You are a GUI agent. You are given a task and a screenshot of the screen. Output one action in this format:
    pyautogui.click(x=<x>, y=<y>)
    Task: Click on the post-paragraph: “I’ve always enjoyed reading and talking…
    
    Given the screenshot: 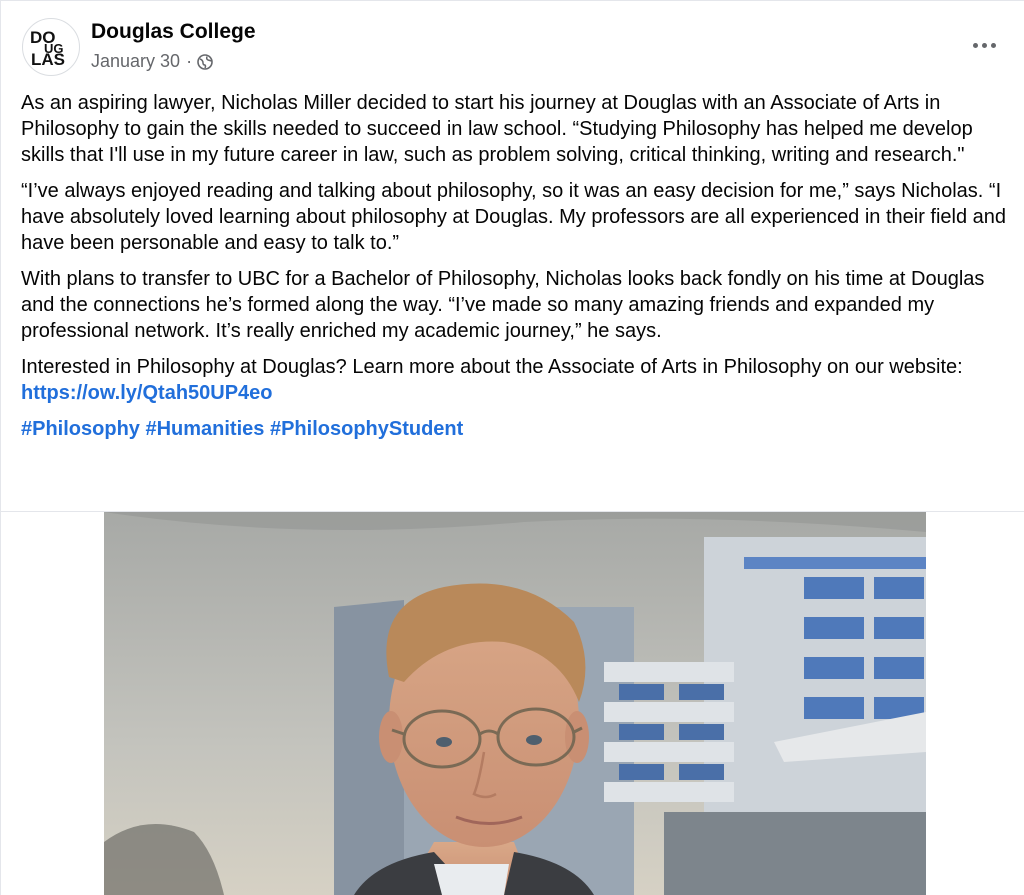 What is the action you would take?
    pyautogui.click(x=514, y=217)
    